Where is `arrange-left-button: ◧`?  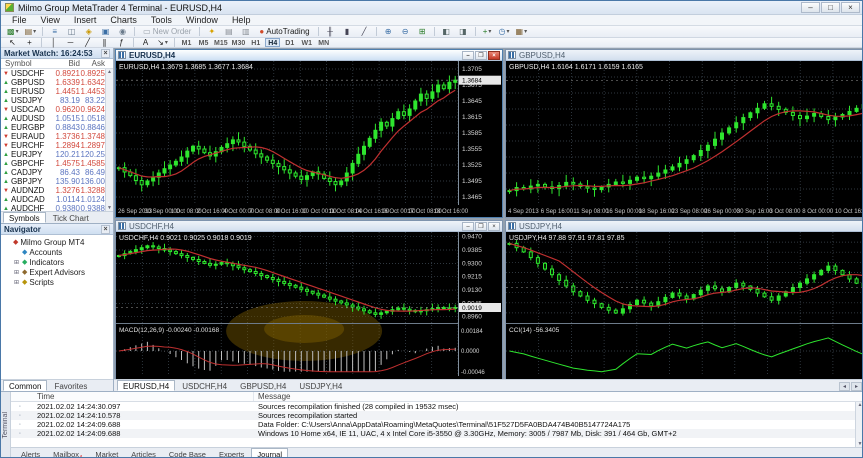 arrange-left-button: ◧ is located at coordinates (446, 31).